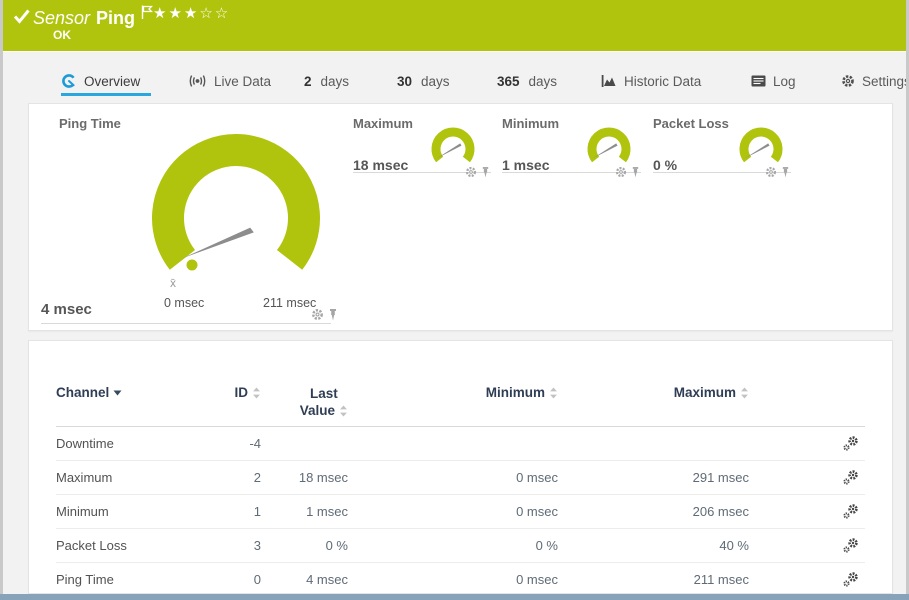  Describe the element at coordinates (381, 165) in the screenshot. I see `mini-gauge-value: 18 msec` at that location.